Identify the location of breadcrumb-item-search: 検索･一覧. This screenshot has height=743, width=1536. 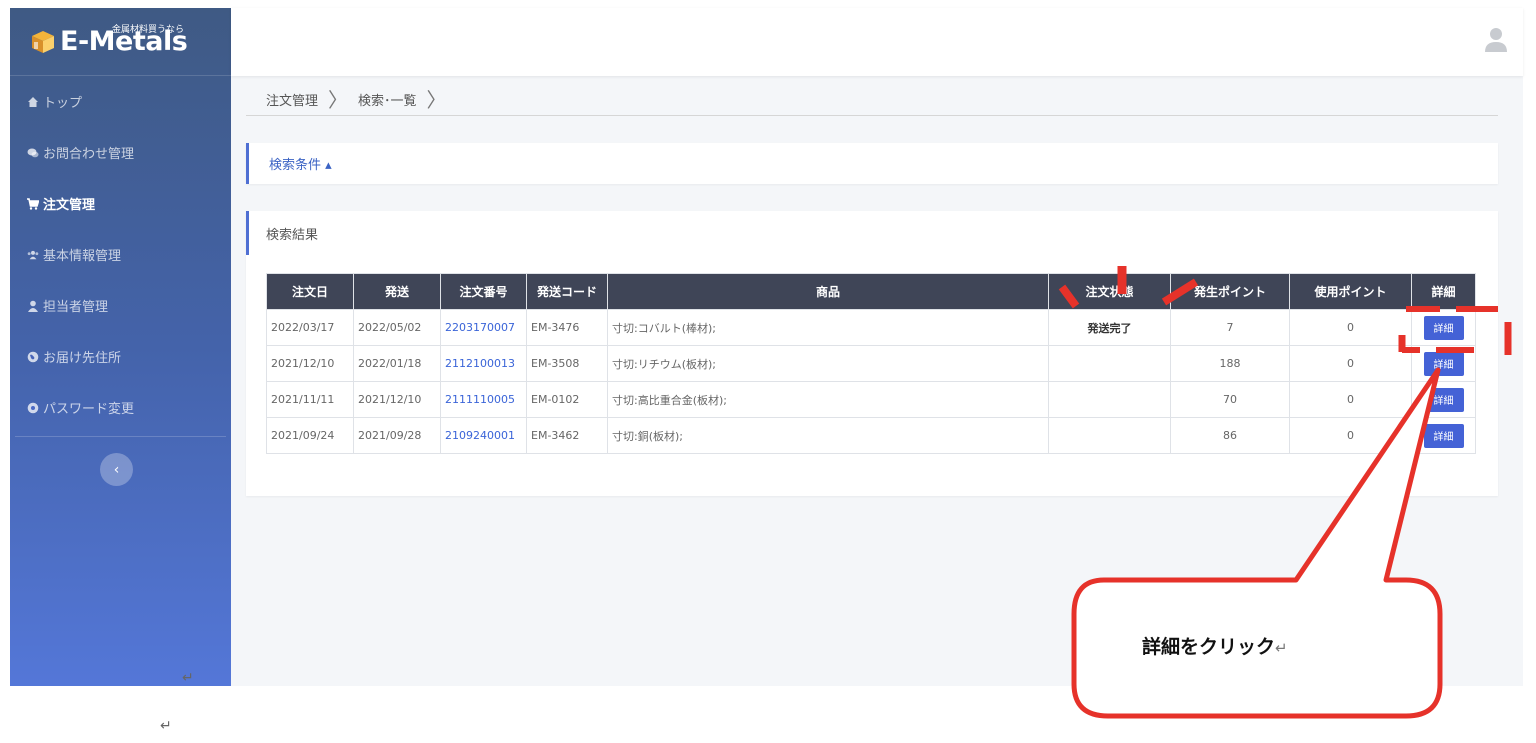
(387, 99).